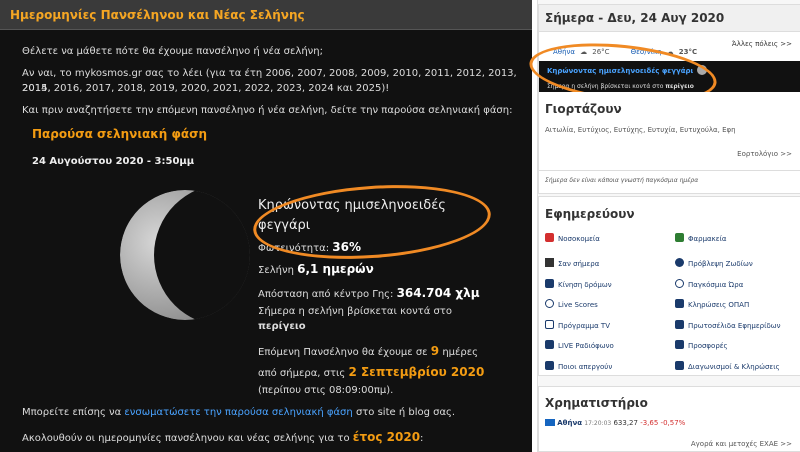 The width and height of the screenshot is (800, 452). What do you see at coordinates (579, 345) in the screenshot?
I see `radio-link: LIVE Ραδιόφωνο` at bounding box center [579, 345].